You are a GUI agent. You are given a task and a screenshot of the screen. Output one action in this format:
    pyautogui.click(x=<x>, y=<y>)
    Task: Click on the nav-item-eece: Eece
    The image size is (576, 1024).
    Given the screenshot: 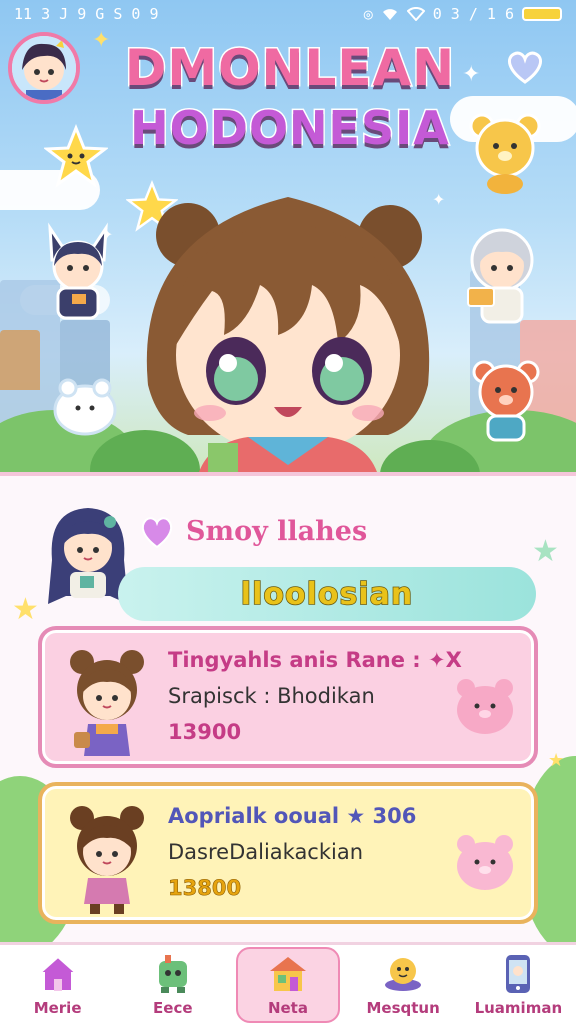 What is the action you would take?
    pyautogui.click(x=173, y=985)
    